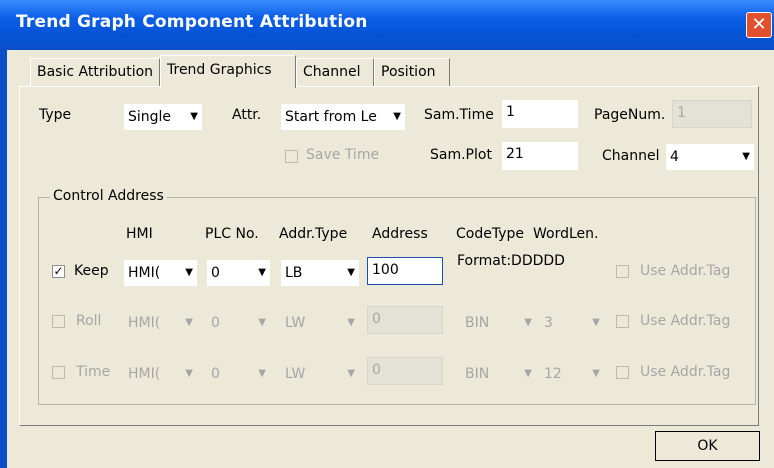 The image size is (774, 468). Describe the element at coordinates (219, 70) in the screenshot. I see `tab-label: Trend Graphics` at that location.